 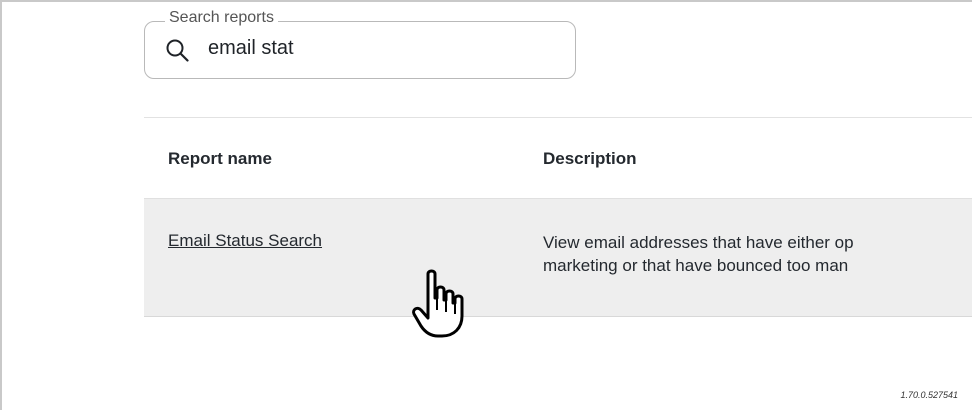 What do you see at coordinates (558, 117) in the screenshot?
I see `table-top-divider` at bounding box center [558, 117].